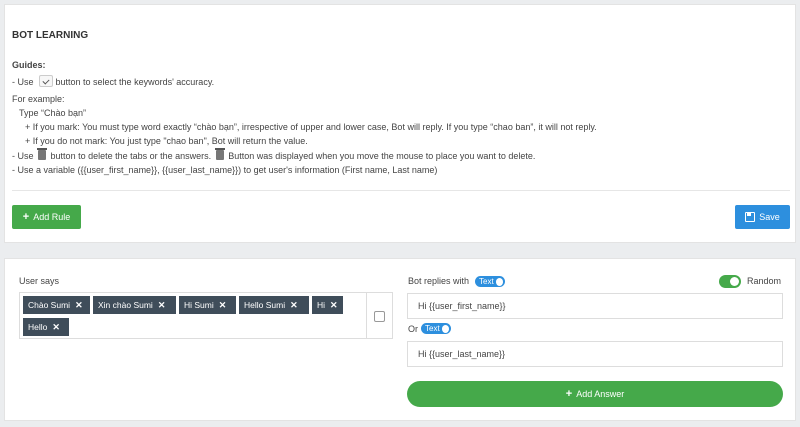  I want to click on answer-input: Hi {{user_last_name}}, so click(595, 354).